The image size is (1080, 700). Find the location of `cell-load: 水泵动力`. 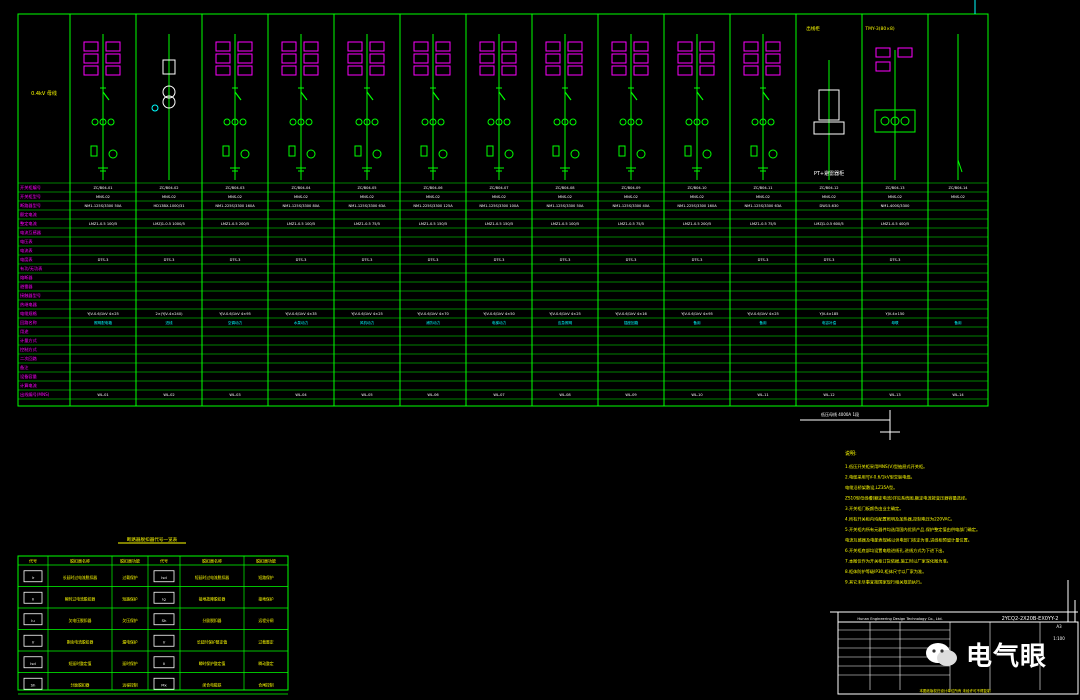

cell-load: 水泵动力 is located at coordinates (301, 322).